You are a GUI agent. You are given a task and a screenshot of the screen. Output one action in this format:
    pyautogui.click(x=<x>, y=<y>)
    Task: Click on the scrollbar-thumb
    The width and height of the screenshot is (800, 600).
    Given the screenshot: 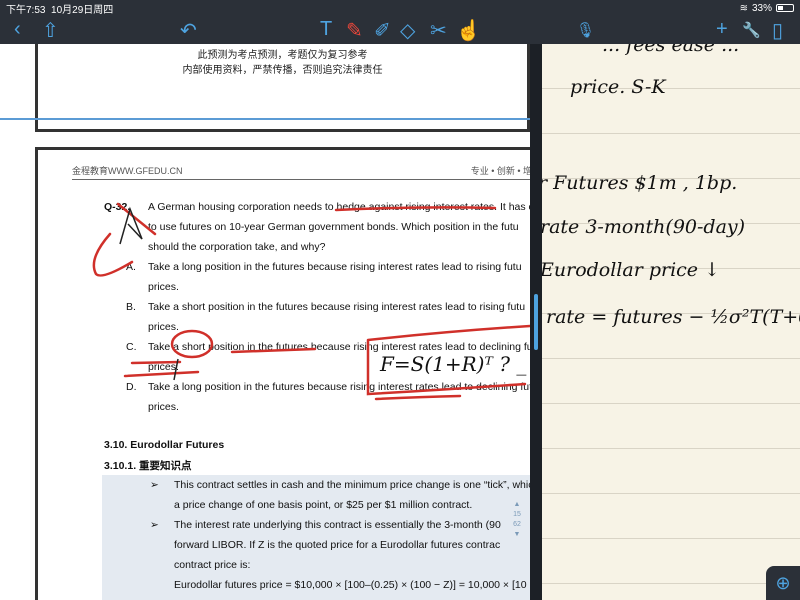 What is the action you would take?
    pyautogui.click(x=536, y=322)
    